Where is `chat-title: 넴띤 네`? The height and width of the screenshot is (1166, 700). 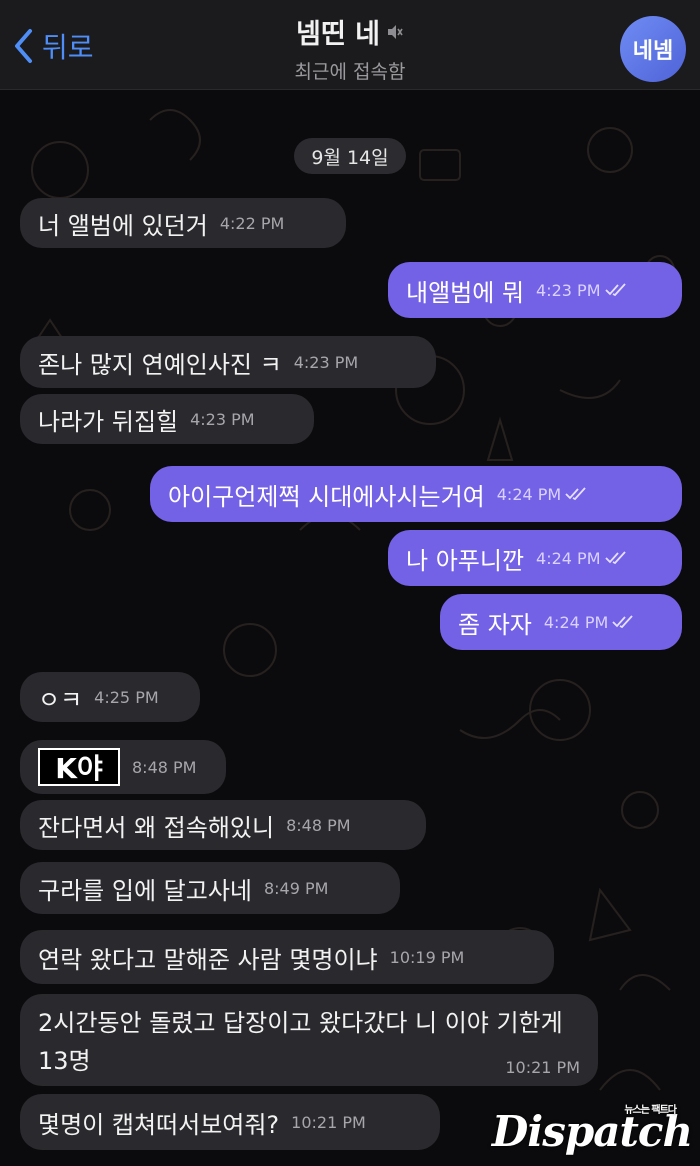 chat-title: 넴띤 네 is located at coordinates (338, 34).